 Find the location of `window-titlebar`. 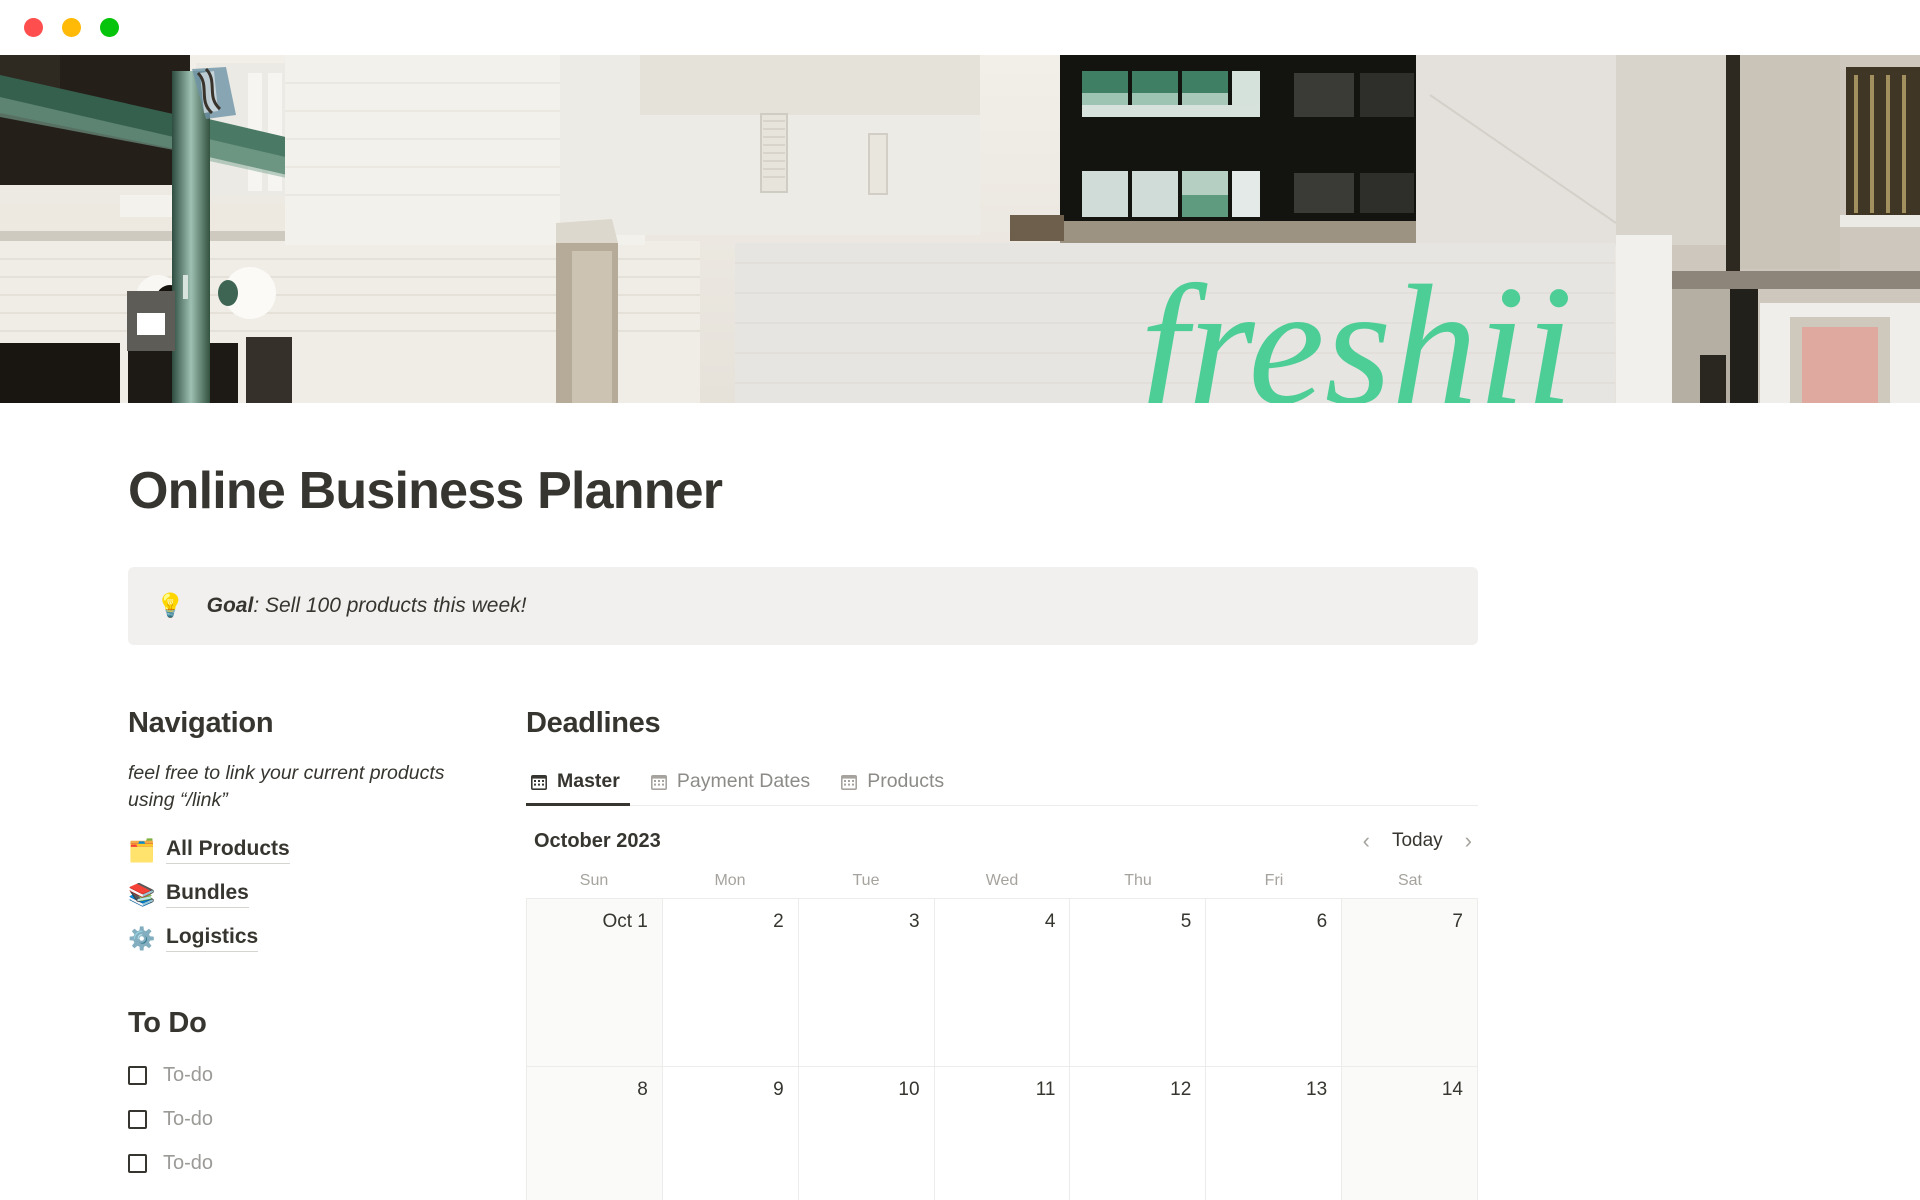

window-titlebar is located at coordinates (960, 27).